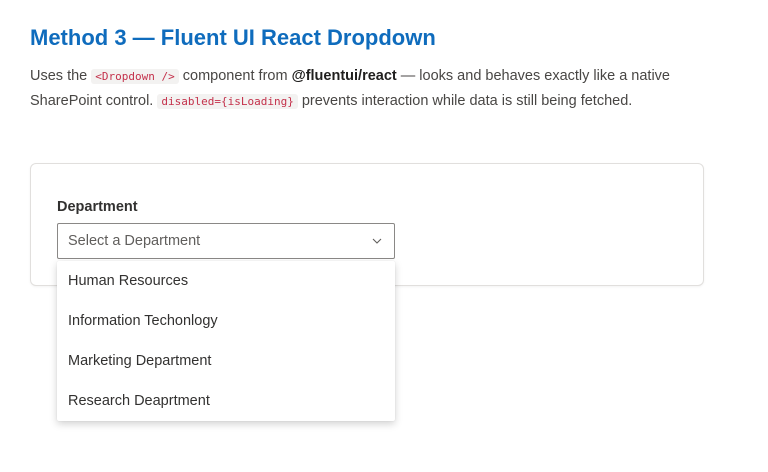 Image resolution: width=768 pixels, height=472 pixels. What do you see at coordinates (227, 101) in the screenshot?
I see `inline-code-disabled: disabled={isLoading}` at bounding box center [227, 101].